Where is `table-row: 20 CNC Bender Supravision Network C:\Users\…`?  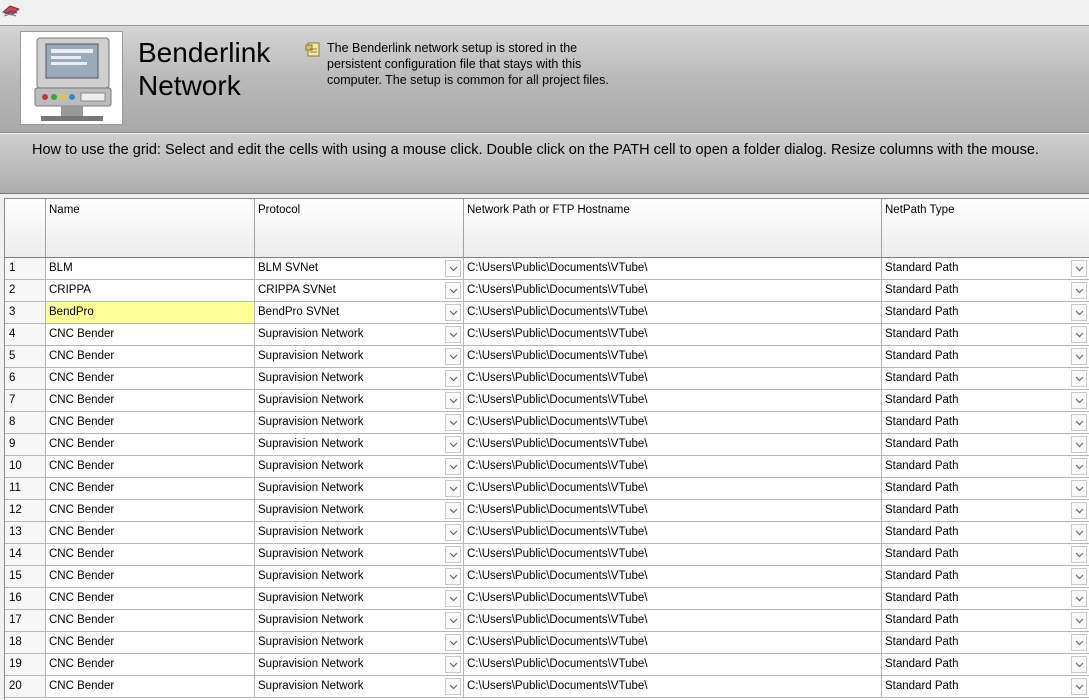
table-row: 20 CNC Bender Supravision Network C:\Users\… is located at coordinates (547, 687).